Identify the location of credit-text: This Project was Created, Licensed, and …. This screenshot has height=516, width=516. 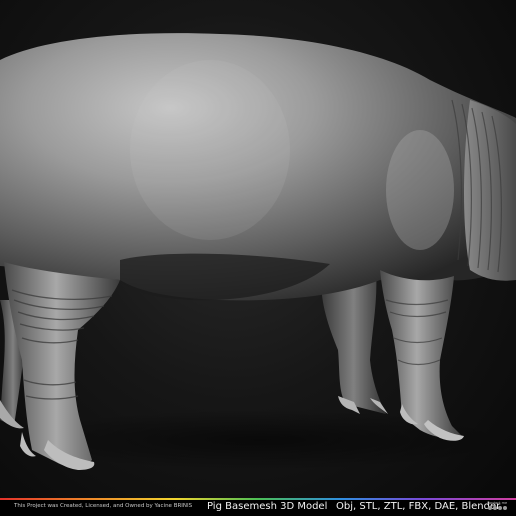
(103, 506).